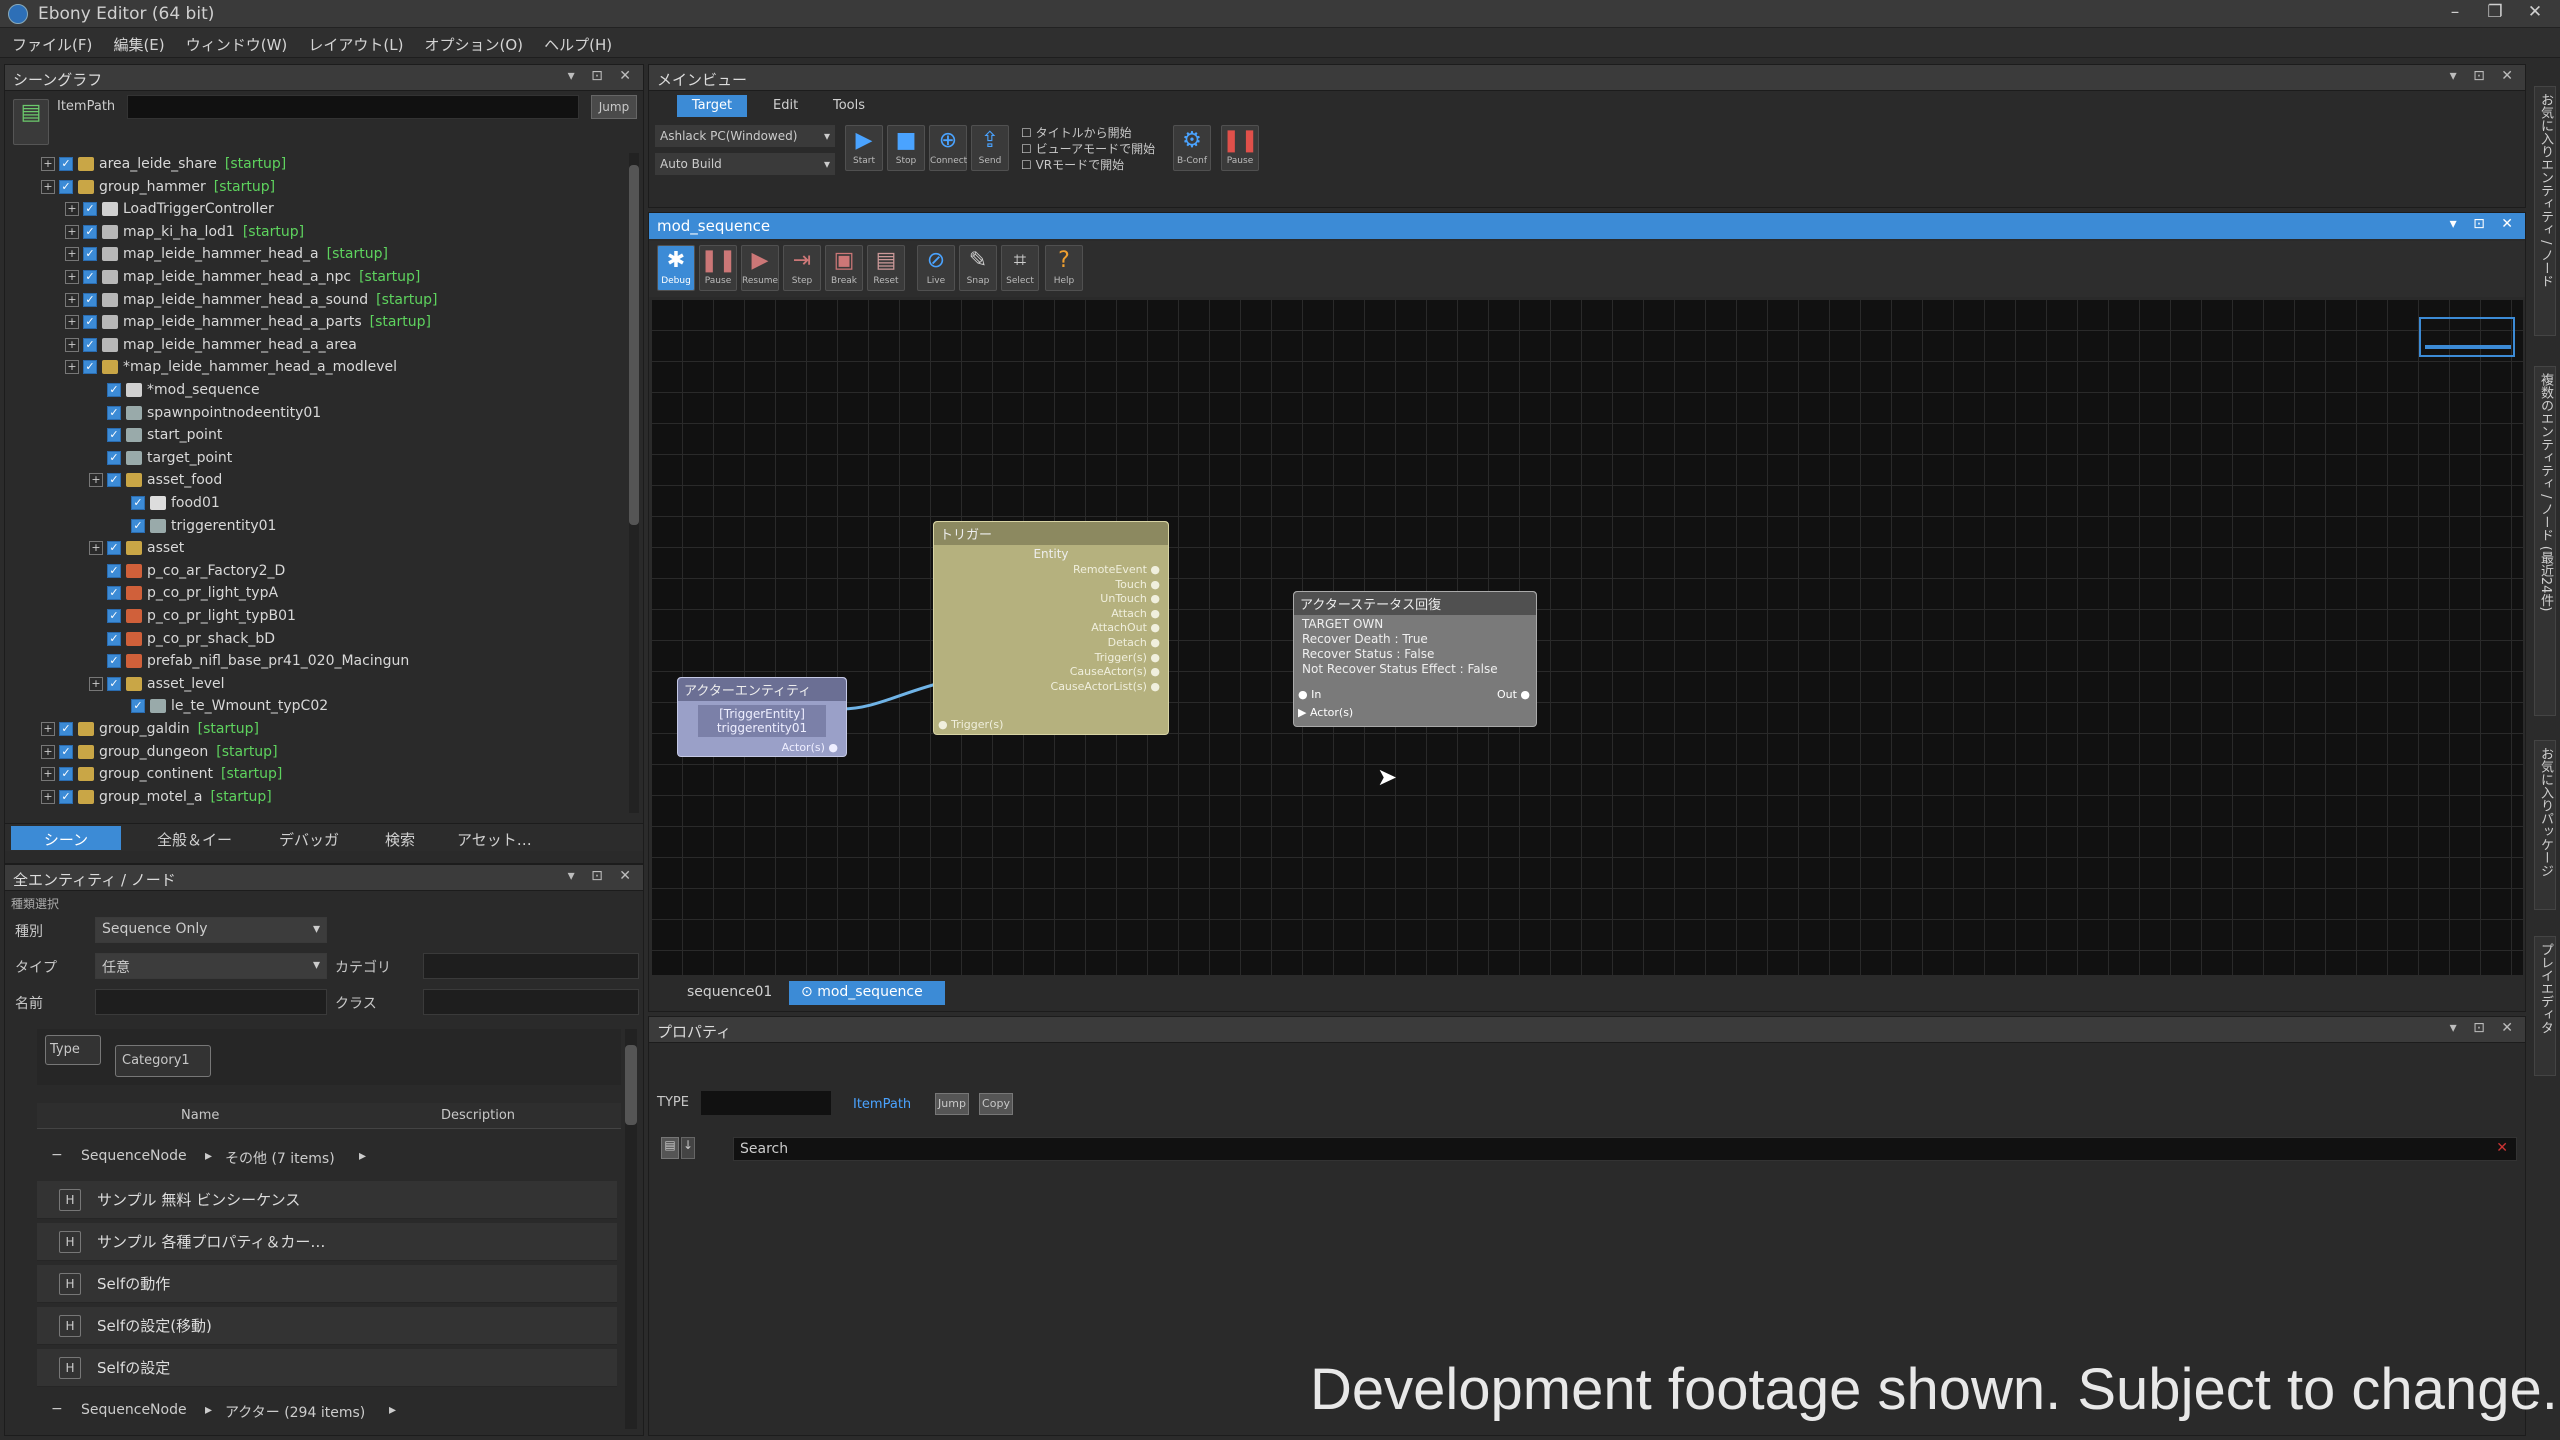 This screenshot has height=1440, width=2560. Describe the element at coordinates (158, 187) in the screenshot. I see `tree-item: + ✓ group_hammer [startup]` at that location.